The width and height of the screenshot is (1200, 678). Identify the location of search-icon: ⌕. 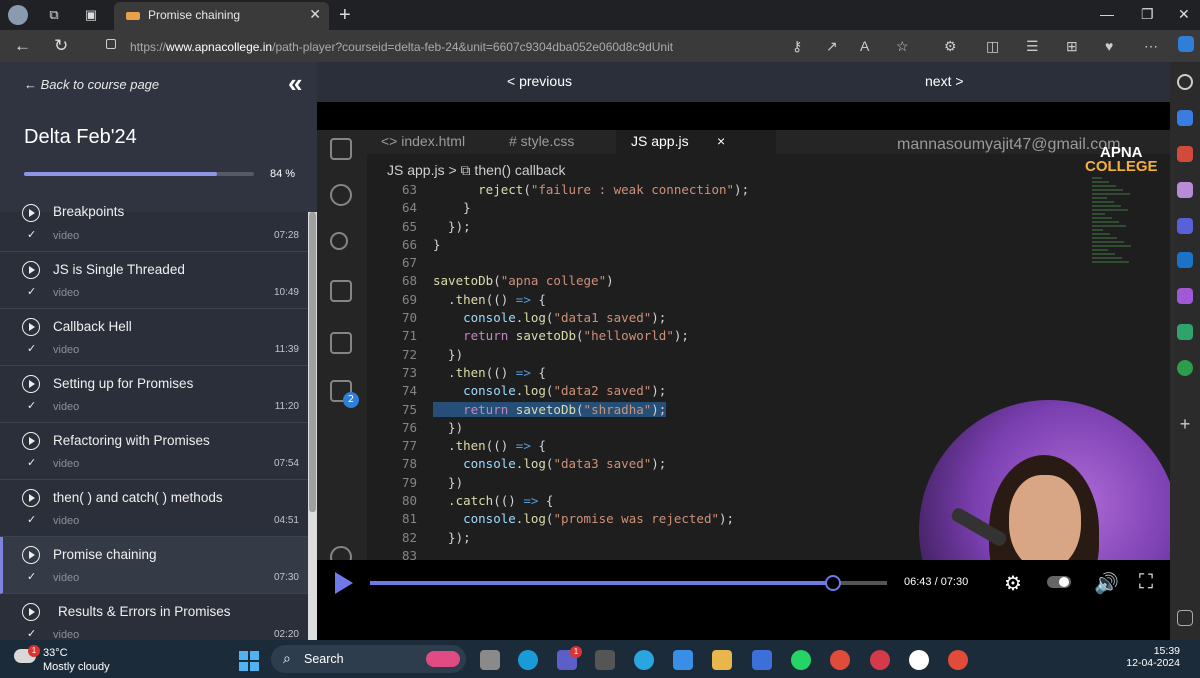
(287, 658).